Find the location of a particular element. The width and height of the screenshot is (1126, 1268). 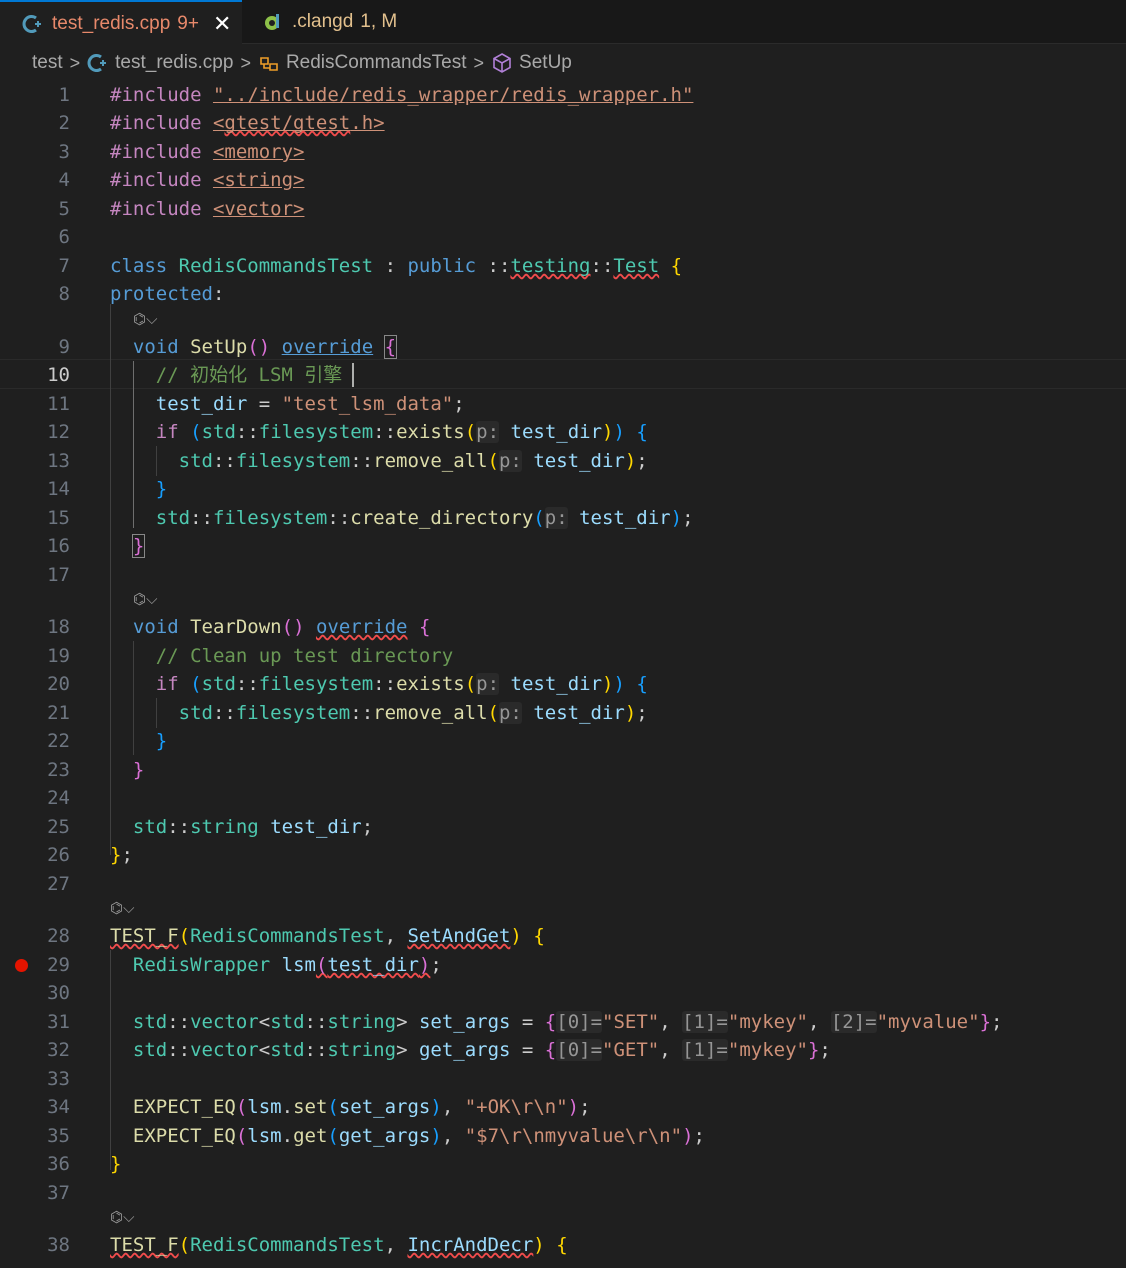

code-line: 6 is located at coordinates (563, 237).